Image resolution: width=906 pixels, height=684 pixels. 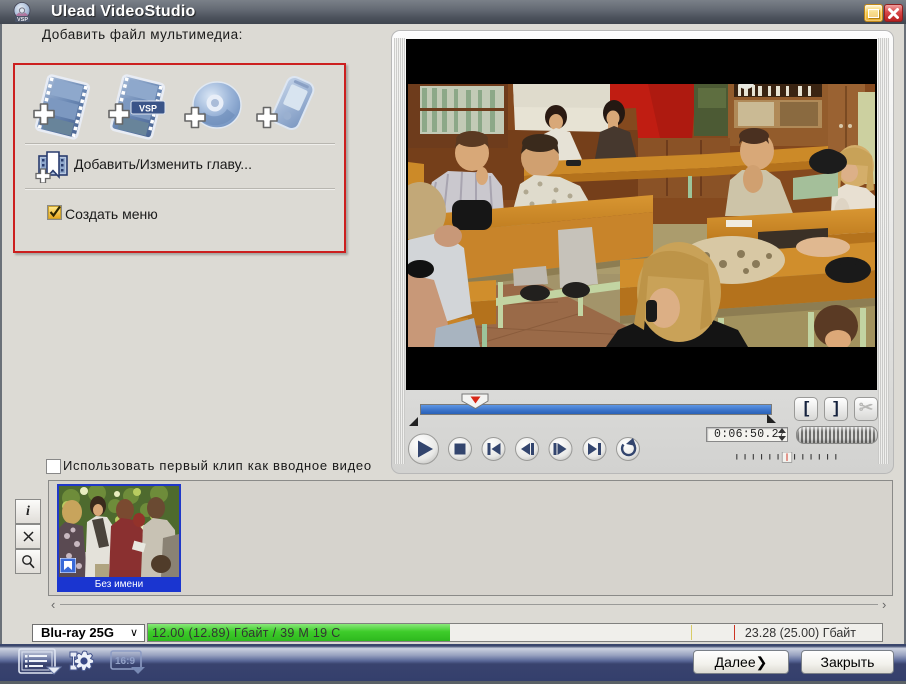 What do you see at coordinates (125, 661) in the screenshot?
I see `svg-text: 16:9` at bounding box center [125, 661].